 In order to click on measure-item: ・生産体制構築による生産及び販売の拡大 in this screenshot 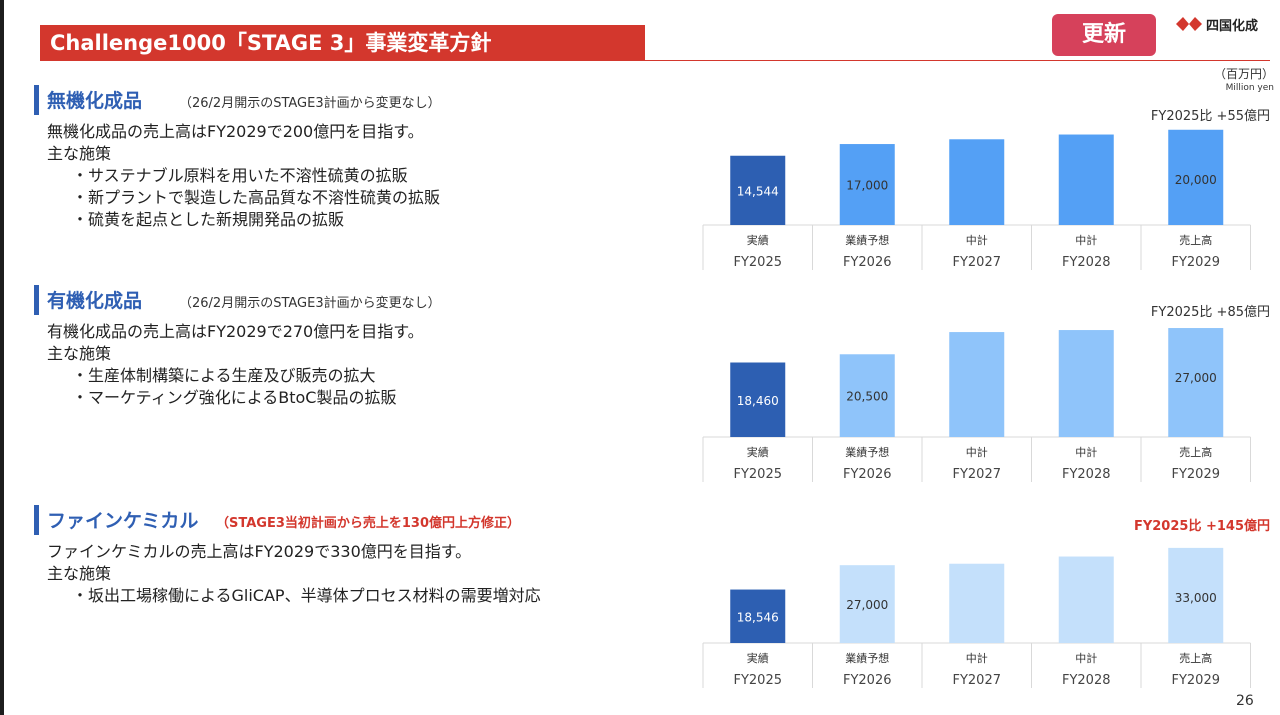, I will do `click(224, 375)`.